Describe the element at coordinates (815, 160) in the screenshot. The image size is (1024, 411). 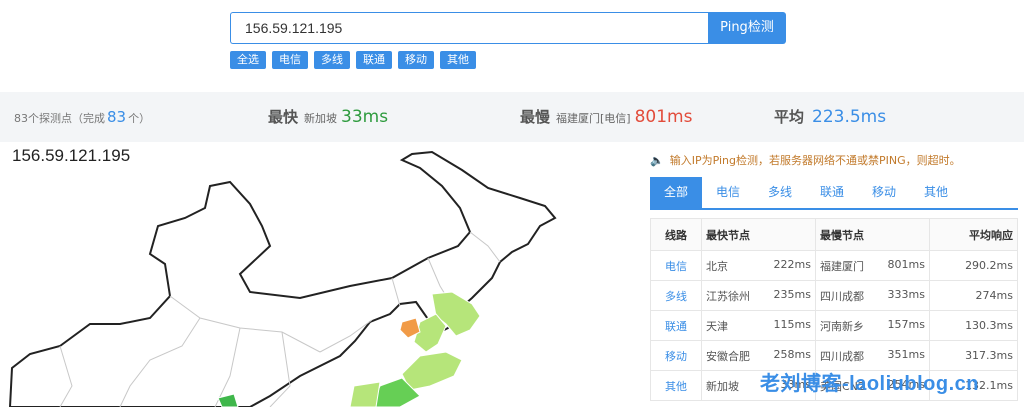
I see `notice-message: 输入IP为Ping检测，若服务器网络不通或禁PING，则超时。` at that location.